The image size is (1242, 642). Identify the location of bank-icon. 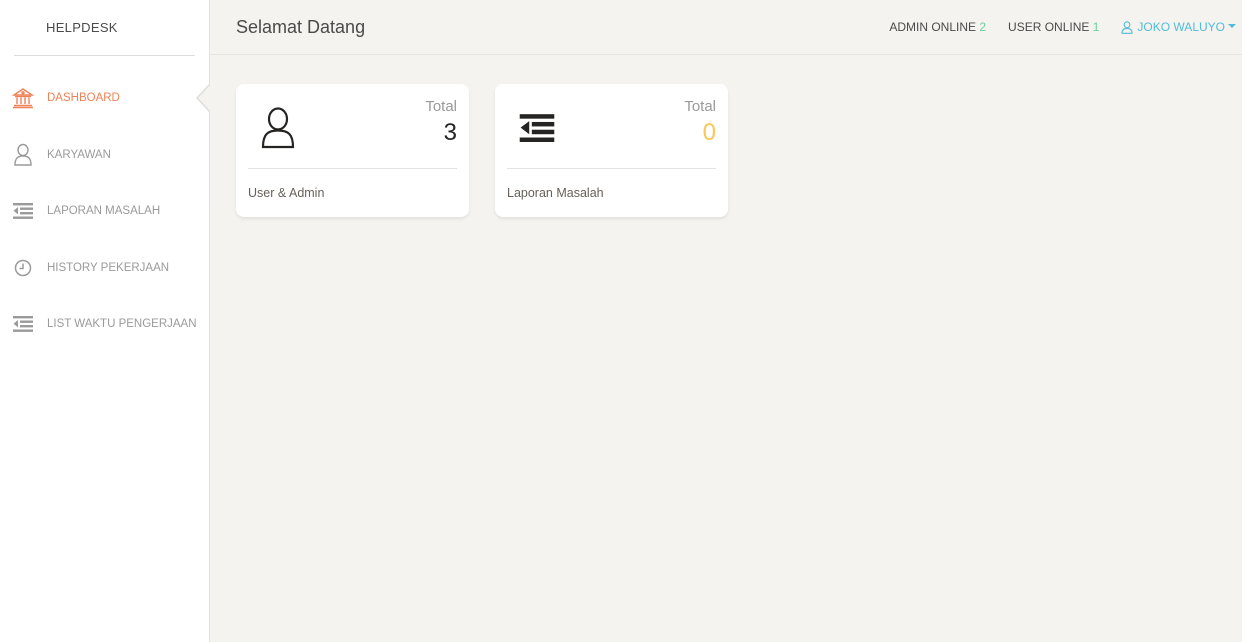
(23, 98).